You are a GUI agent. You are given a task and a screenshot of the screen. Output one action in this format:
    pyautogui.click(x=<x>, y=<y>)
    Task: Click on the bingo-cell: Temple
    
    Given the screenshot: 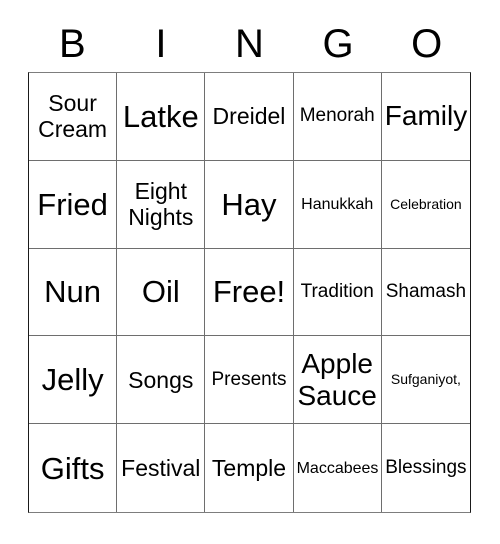 What is the action you would take?
    pyautogui.click(x=249, y=468)
    